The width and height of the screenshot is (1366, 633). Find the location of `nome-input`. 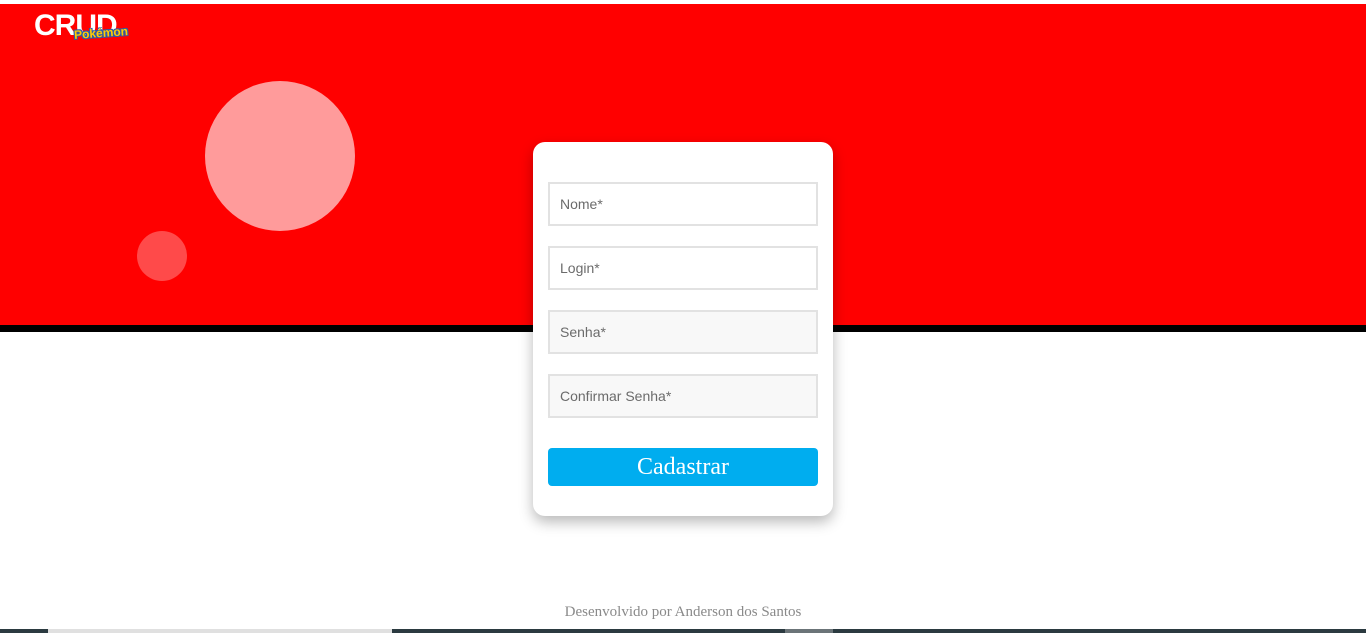

nome-input is located at coordinates (683, 204).